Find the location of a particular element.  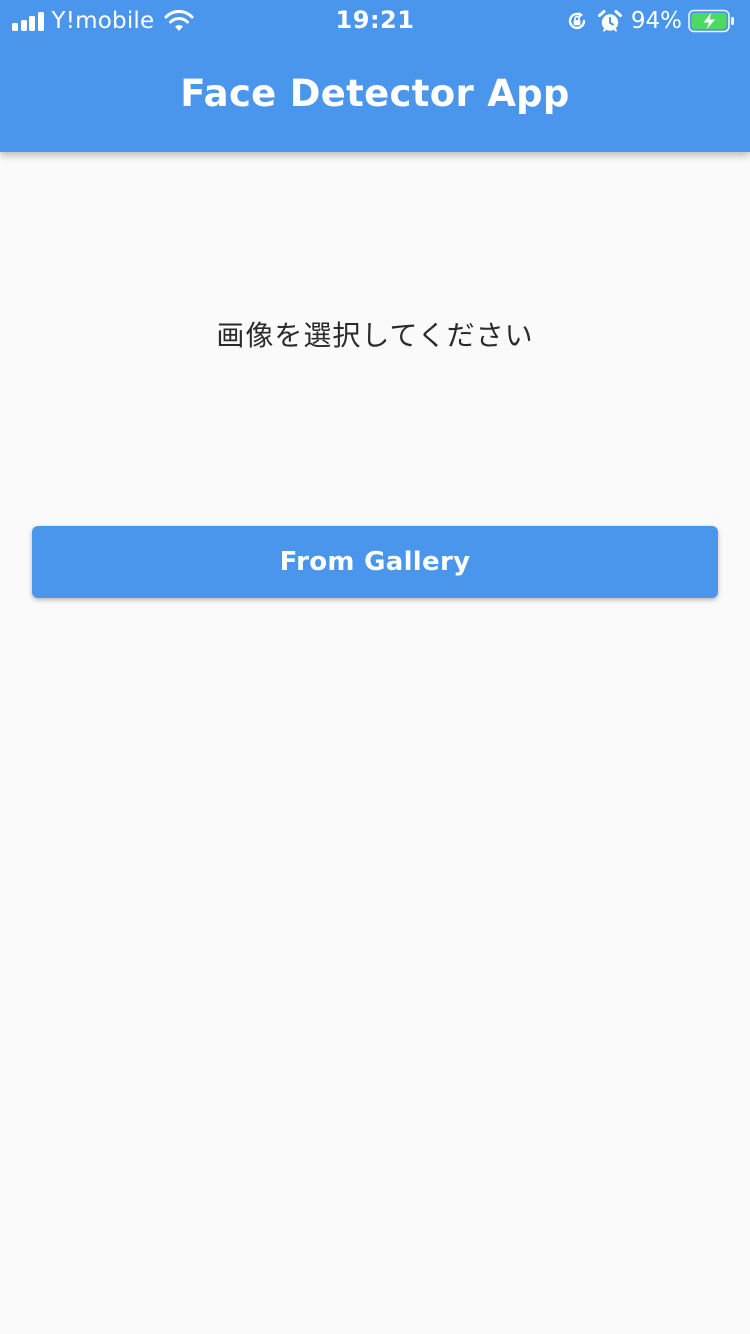

alarm-icon is located at coordinates (609, 21).